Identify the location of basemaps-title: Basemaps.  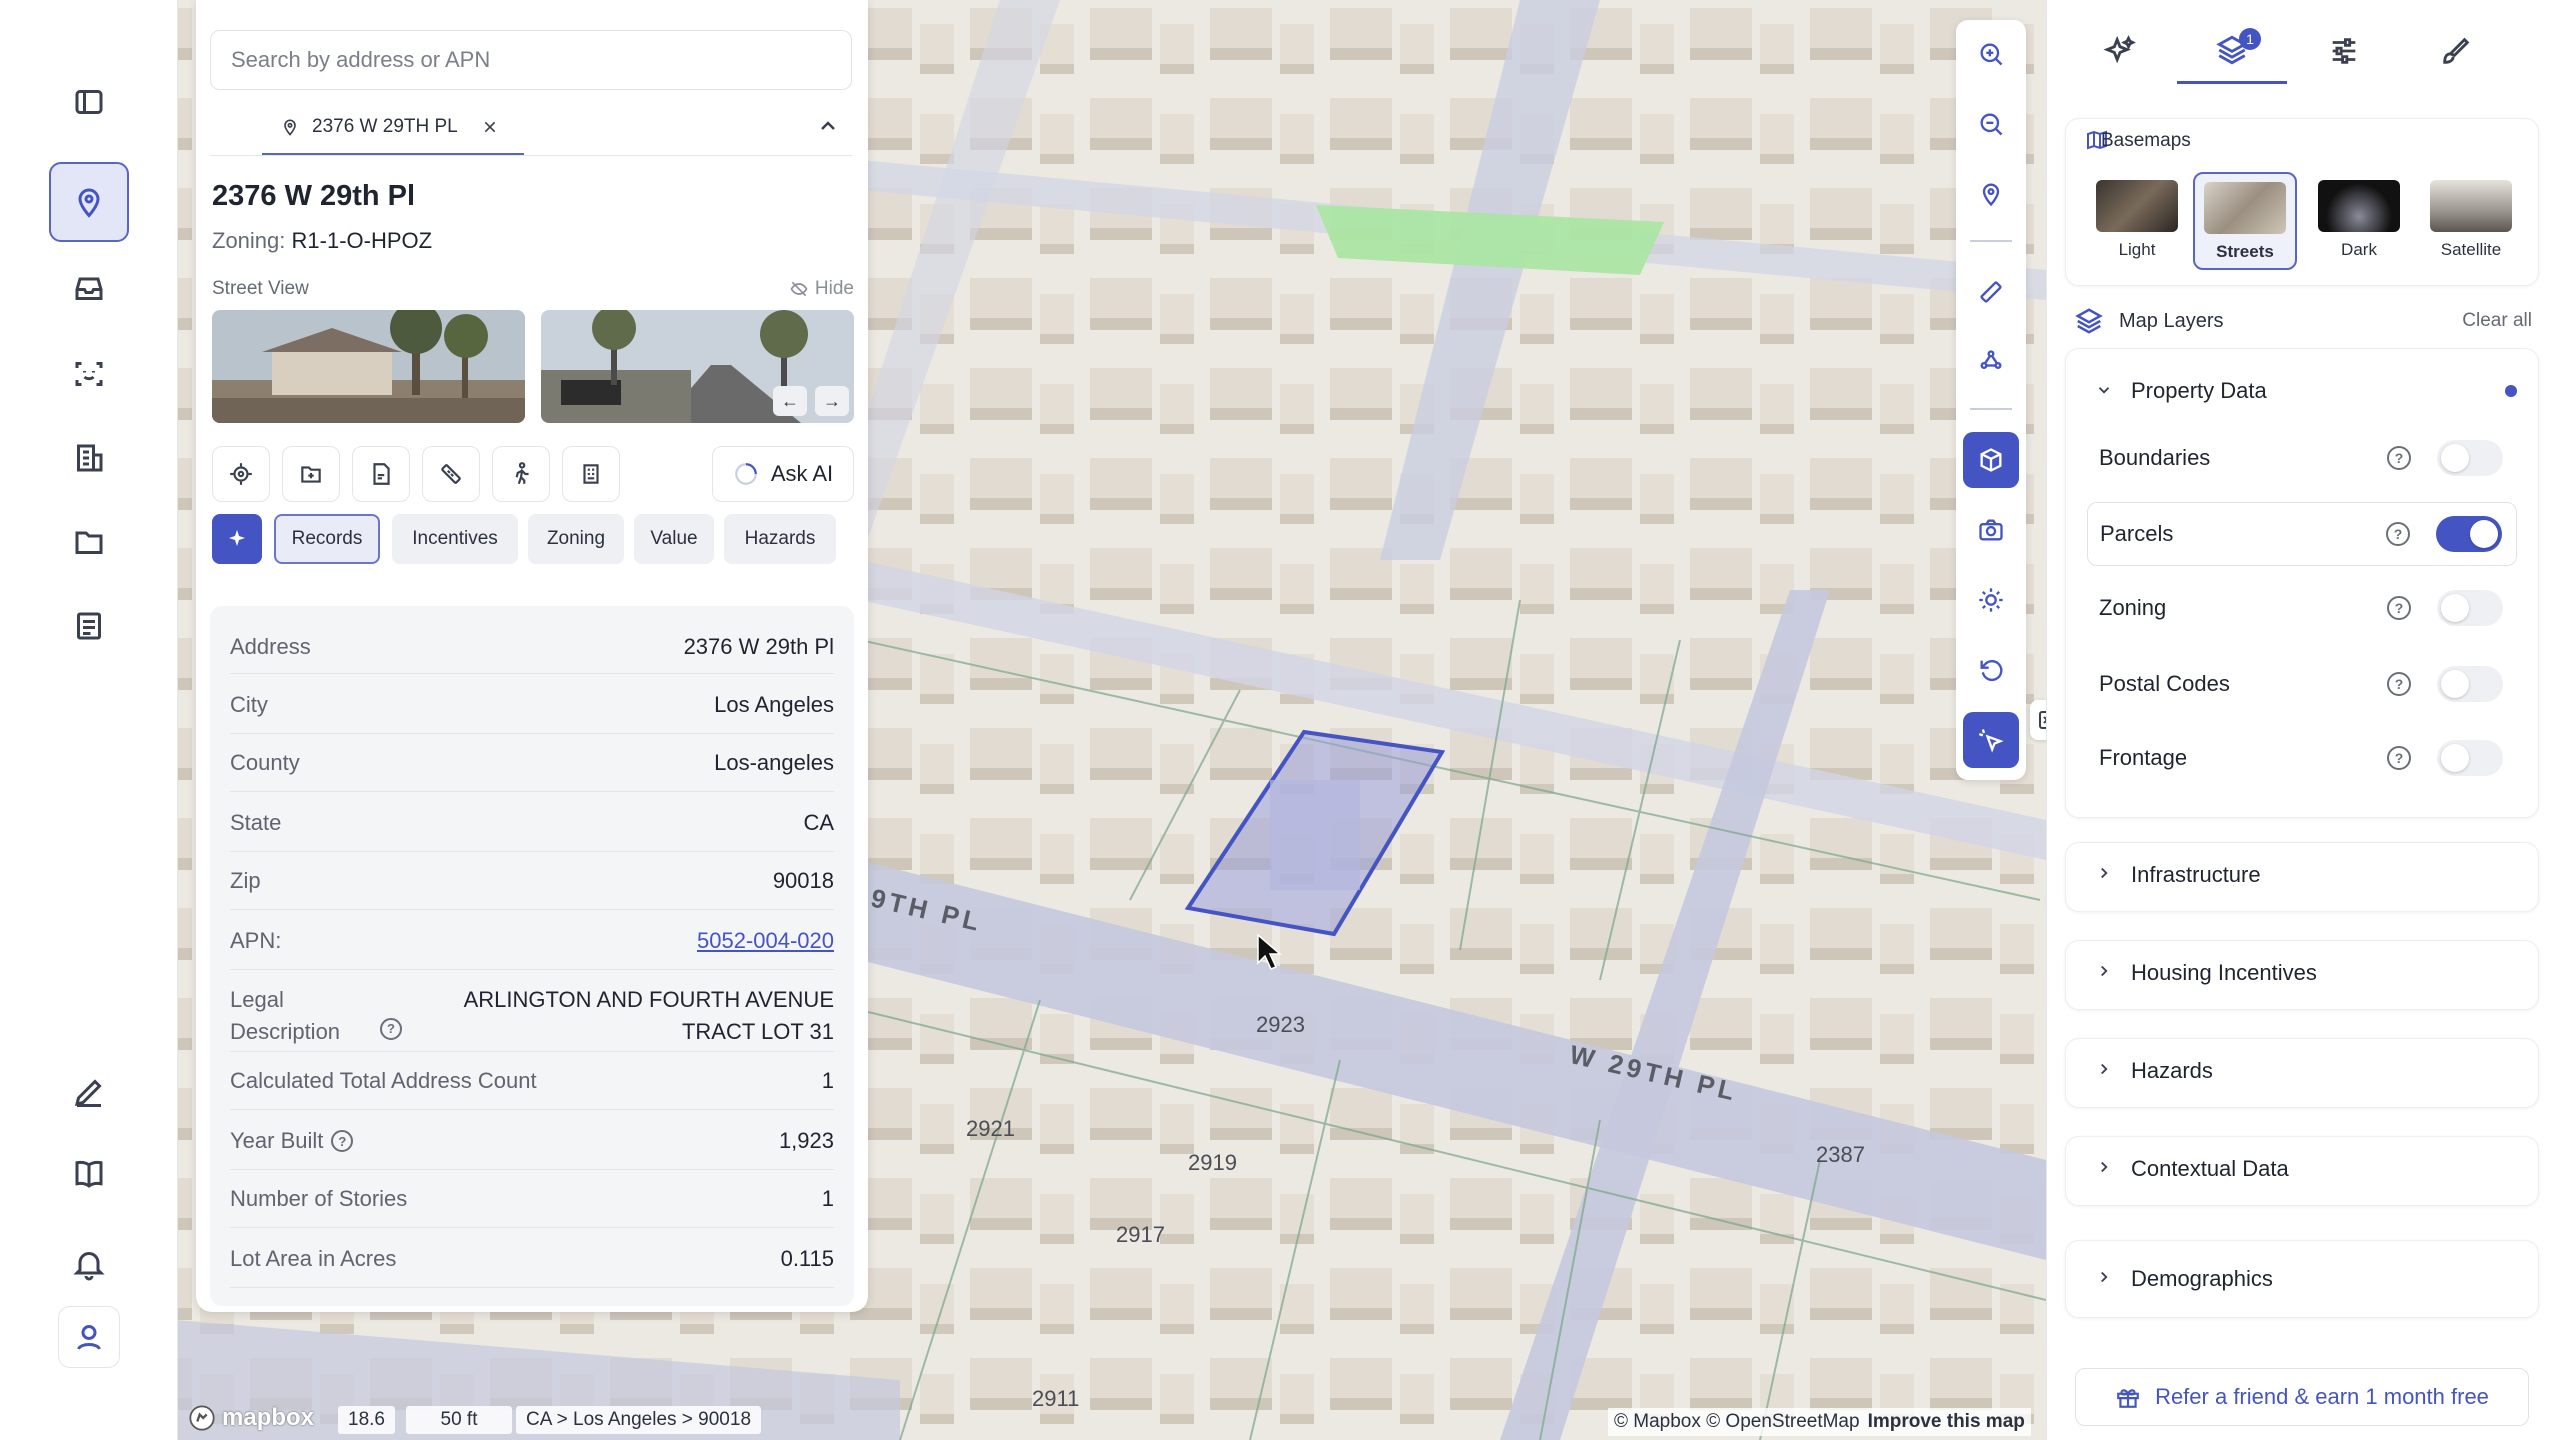
(2146, 140).